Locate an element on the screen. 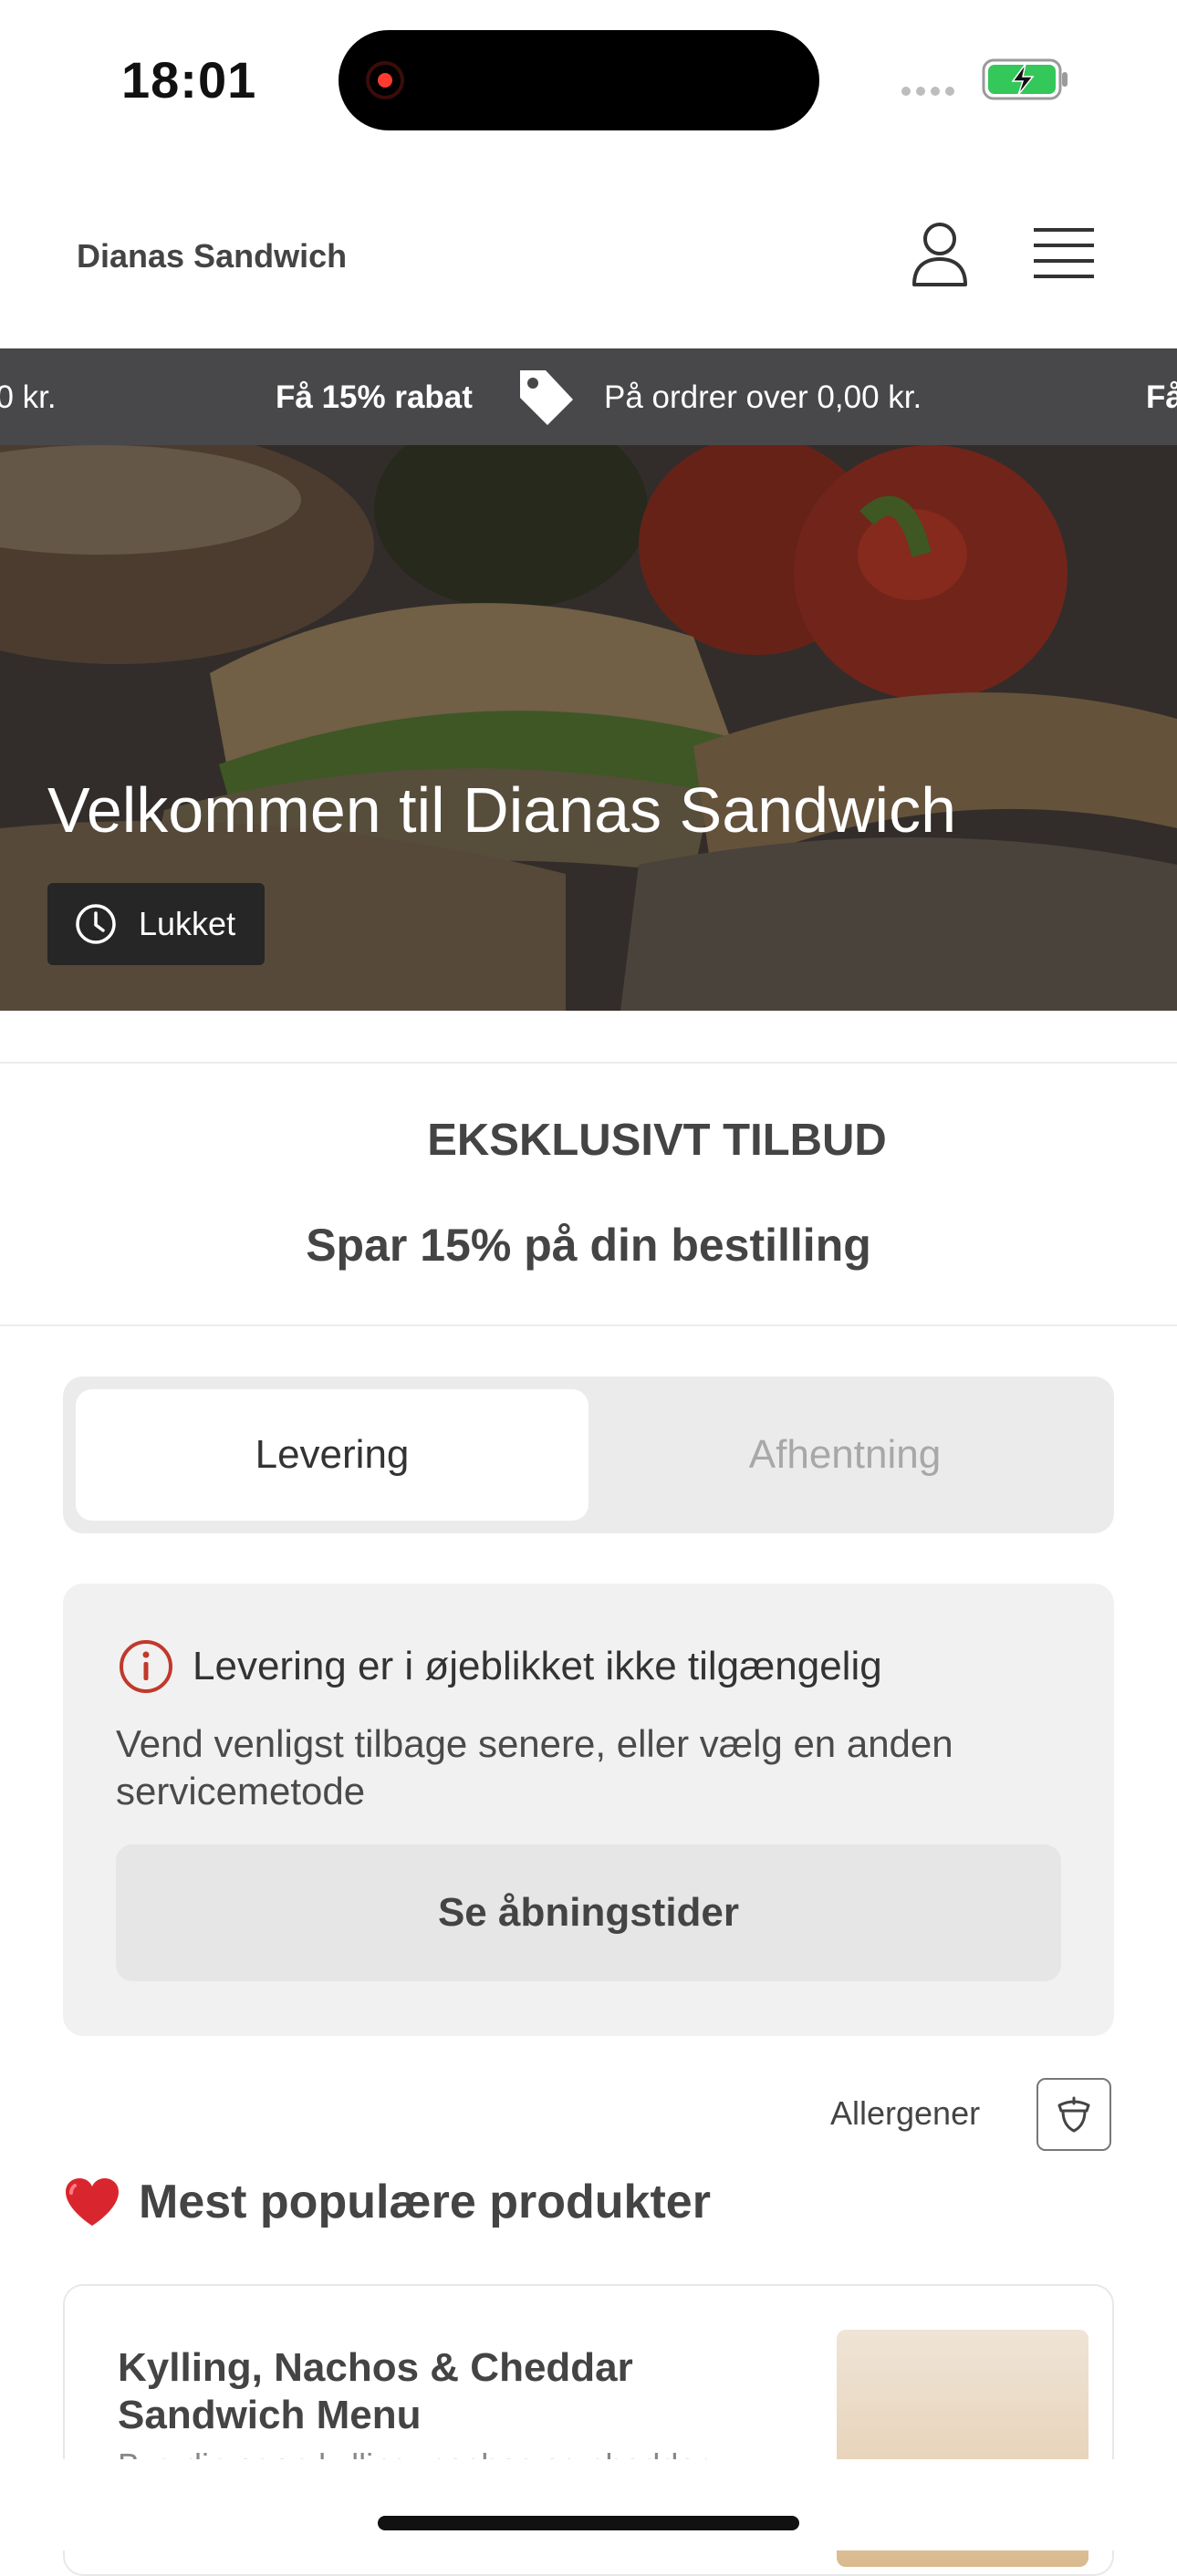 This screenshot has height=2576, width=1177. tab-pickup: Afhentning is located at coordinates (845, 1455).